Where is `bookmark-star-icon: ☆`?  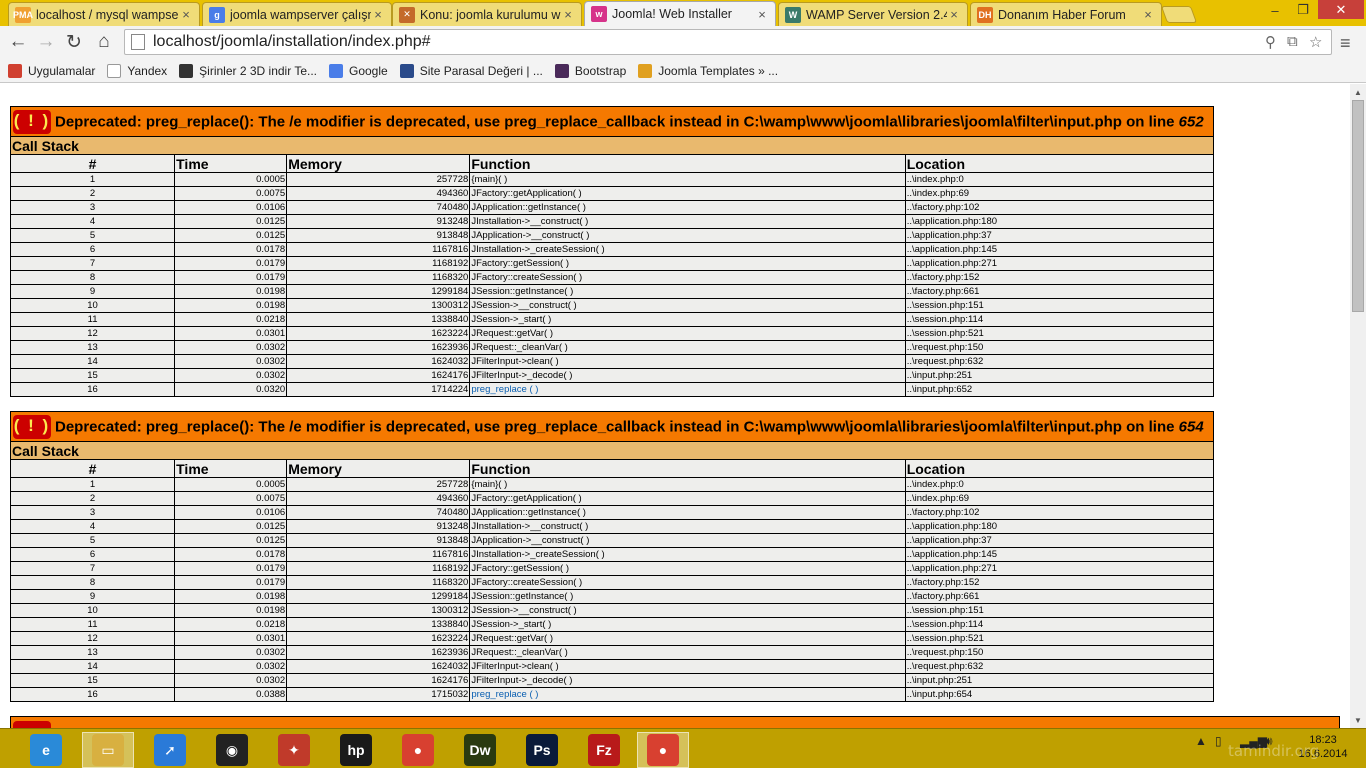
bookmark-star-icon: ☆ is located at coordinates (1315, 42).